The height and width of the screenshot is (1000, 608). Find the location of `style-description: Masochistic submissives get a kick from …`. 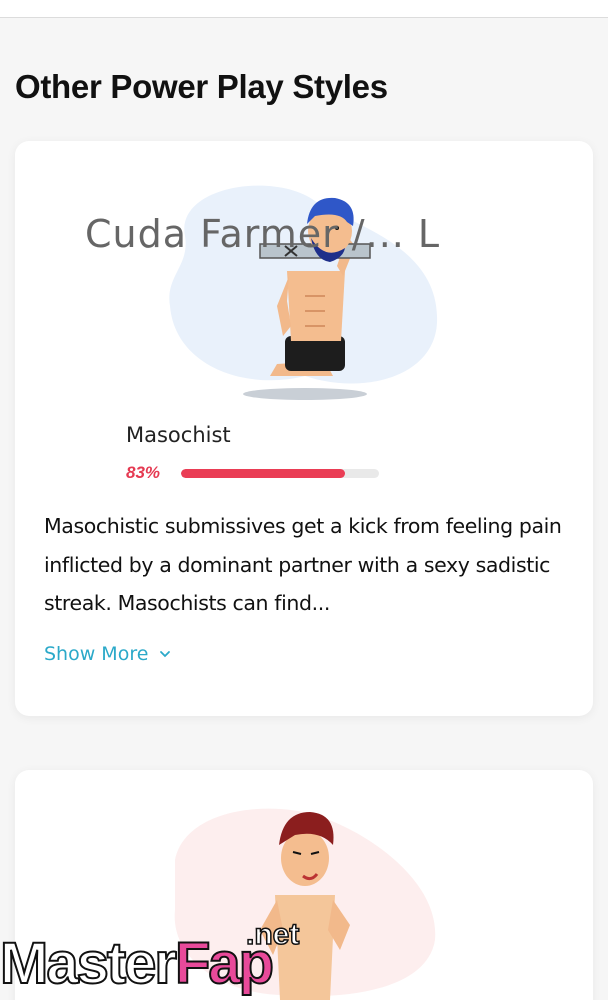

style-description: Masochistic submissives get a kick from … is located at coordinates (303, 564).